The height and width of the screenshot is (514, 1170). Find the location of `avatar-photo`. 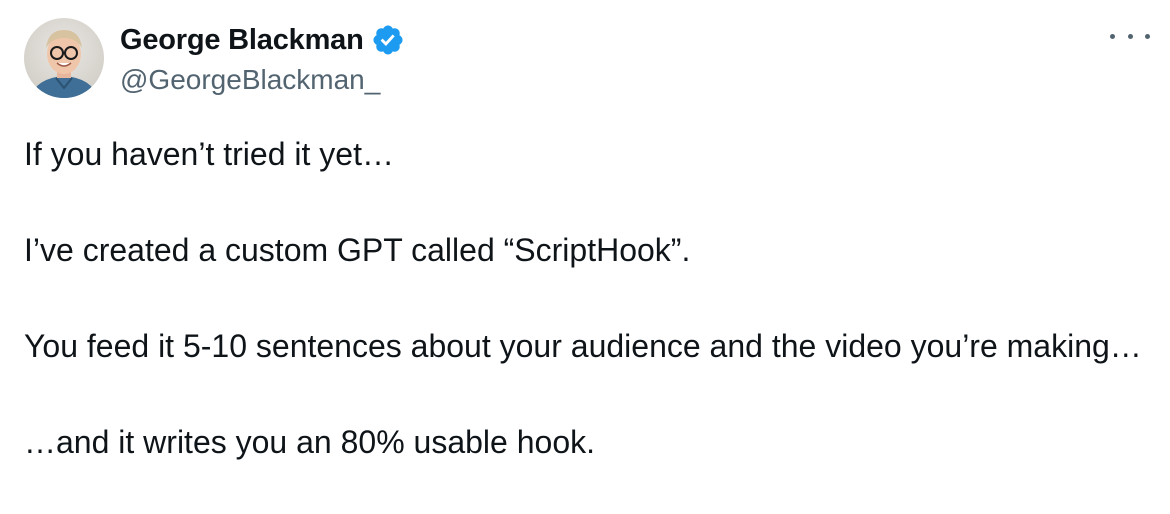

avatar-photo is located at coordinates (64, 58).